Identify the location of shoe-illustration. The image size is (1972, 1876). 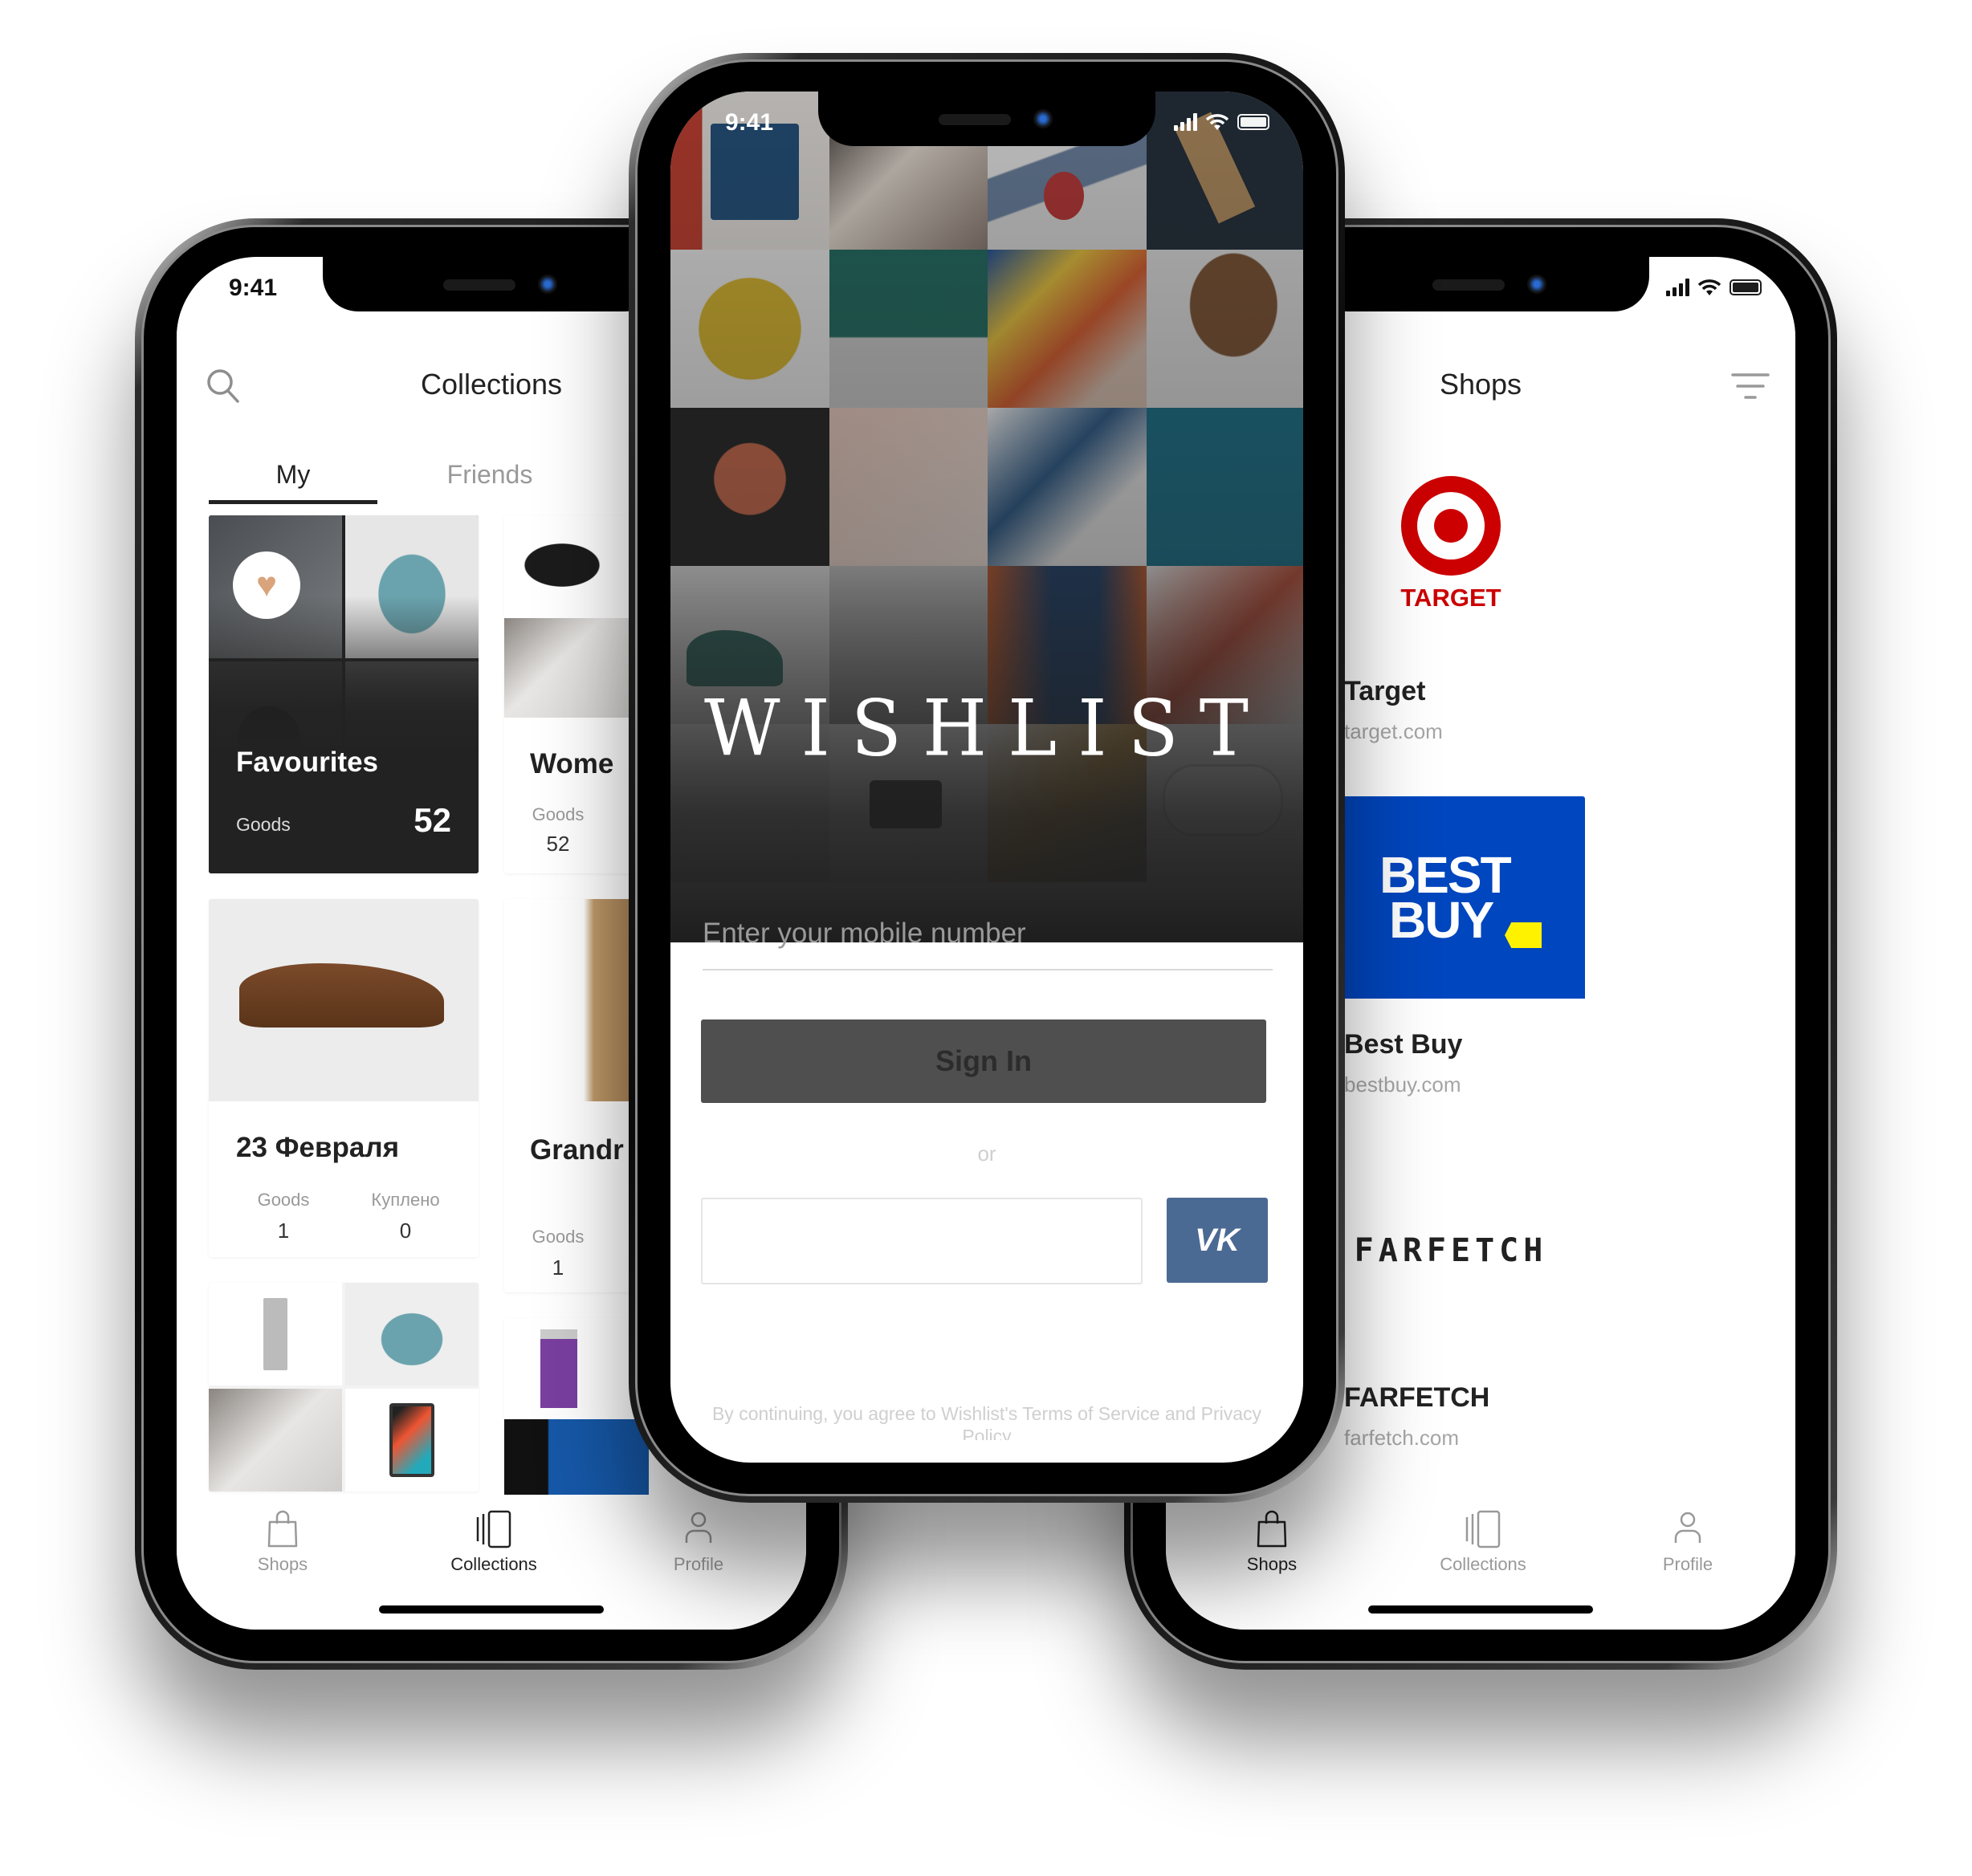
(341, 995).